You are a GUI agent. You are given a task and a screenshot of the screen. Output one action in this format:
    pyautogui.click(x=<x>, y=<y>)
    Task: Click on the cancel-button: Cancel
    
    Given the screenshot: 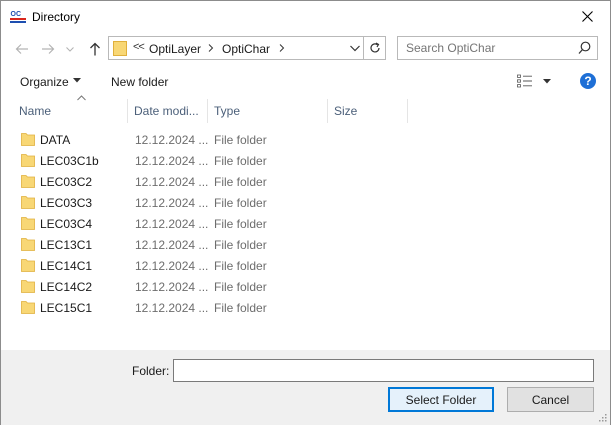 What is the action you would take?
    pyautogui.click(x=550, y=399)
    